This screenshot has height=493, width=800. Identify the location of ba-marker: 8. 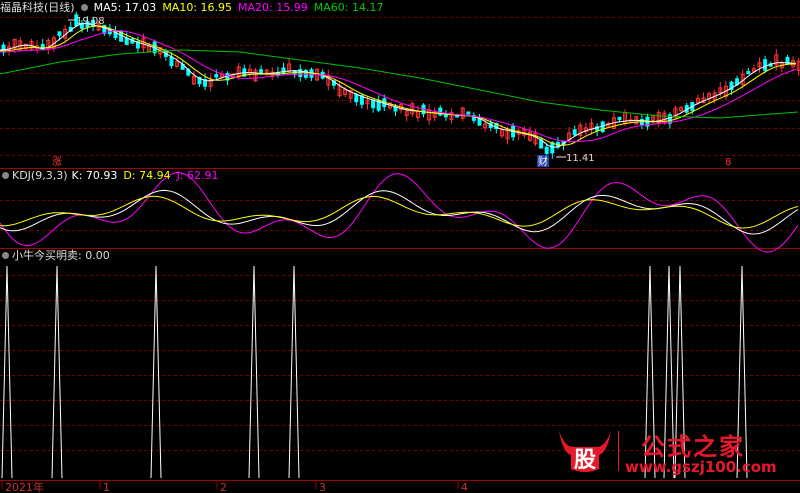
(728, 162).